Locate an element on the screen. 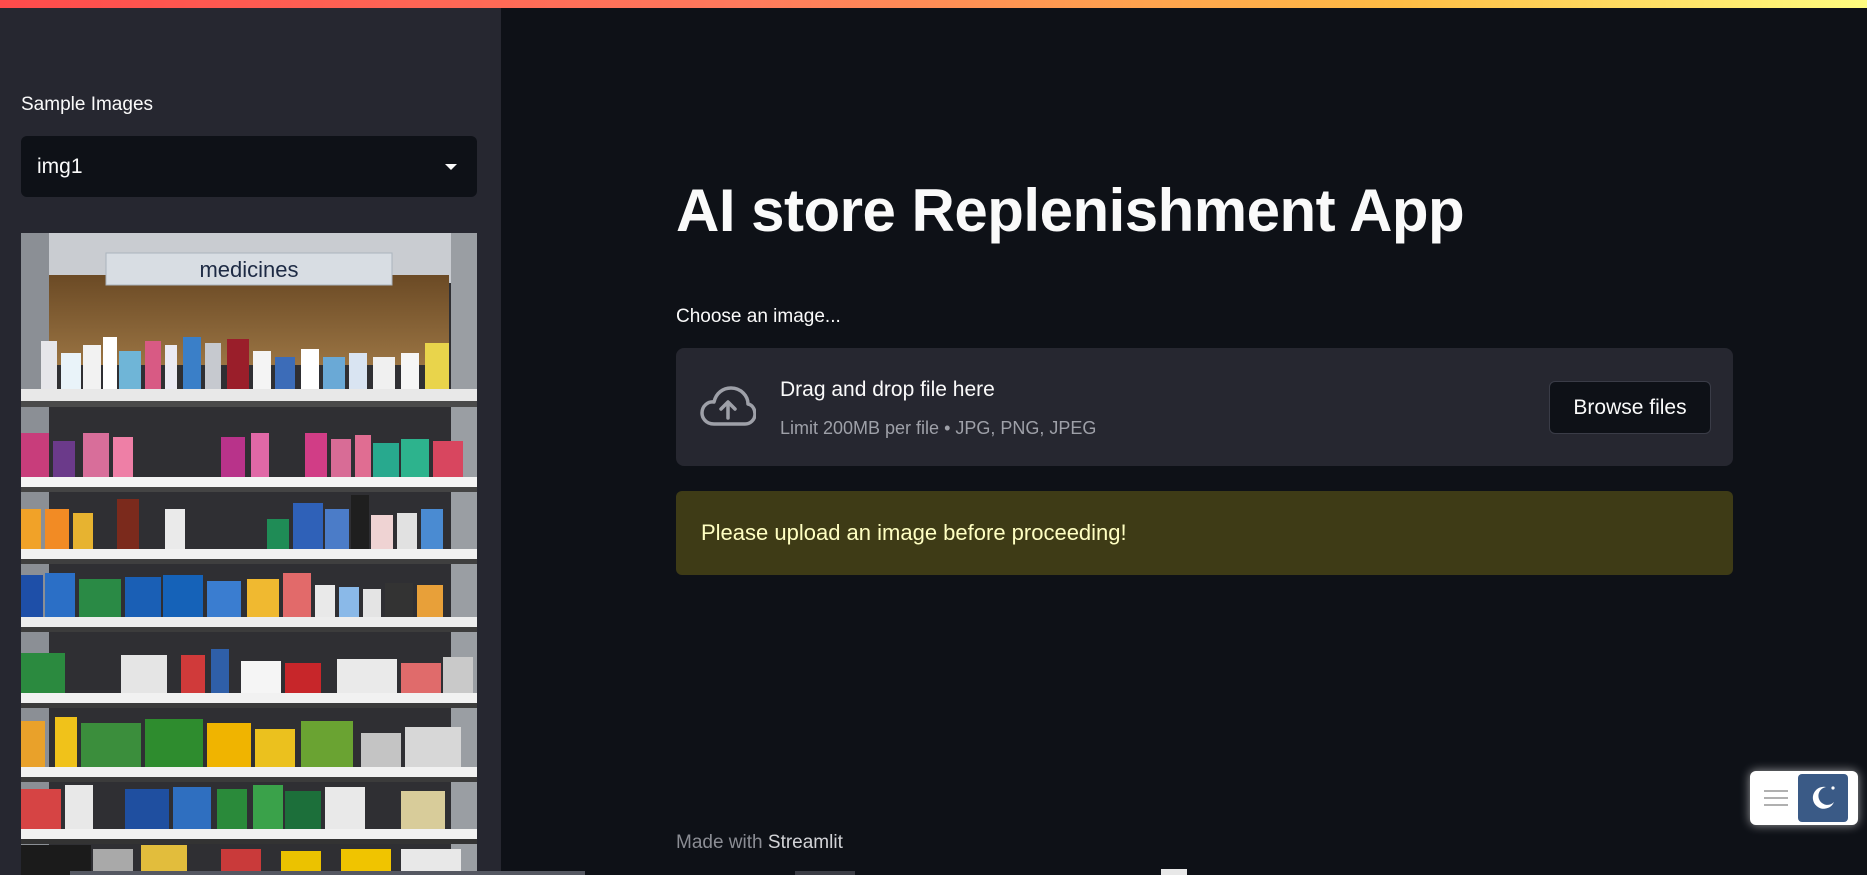 The image size is (1867, 875). footer-prefix: Made with is located at coordinates (719, 842).